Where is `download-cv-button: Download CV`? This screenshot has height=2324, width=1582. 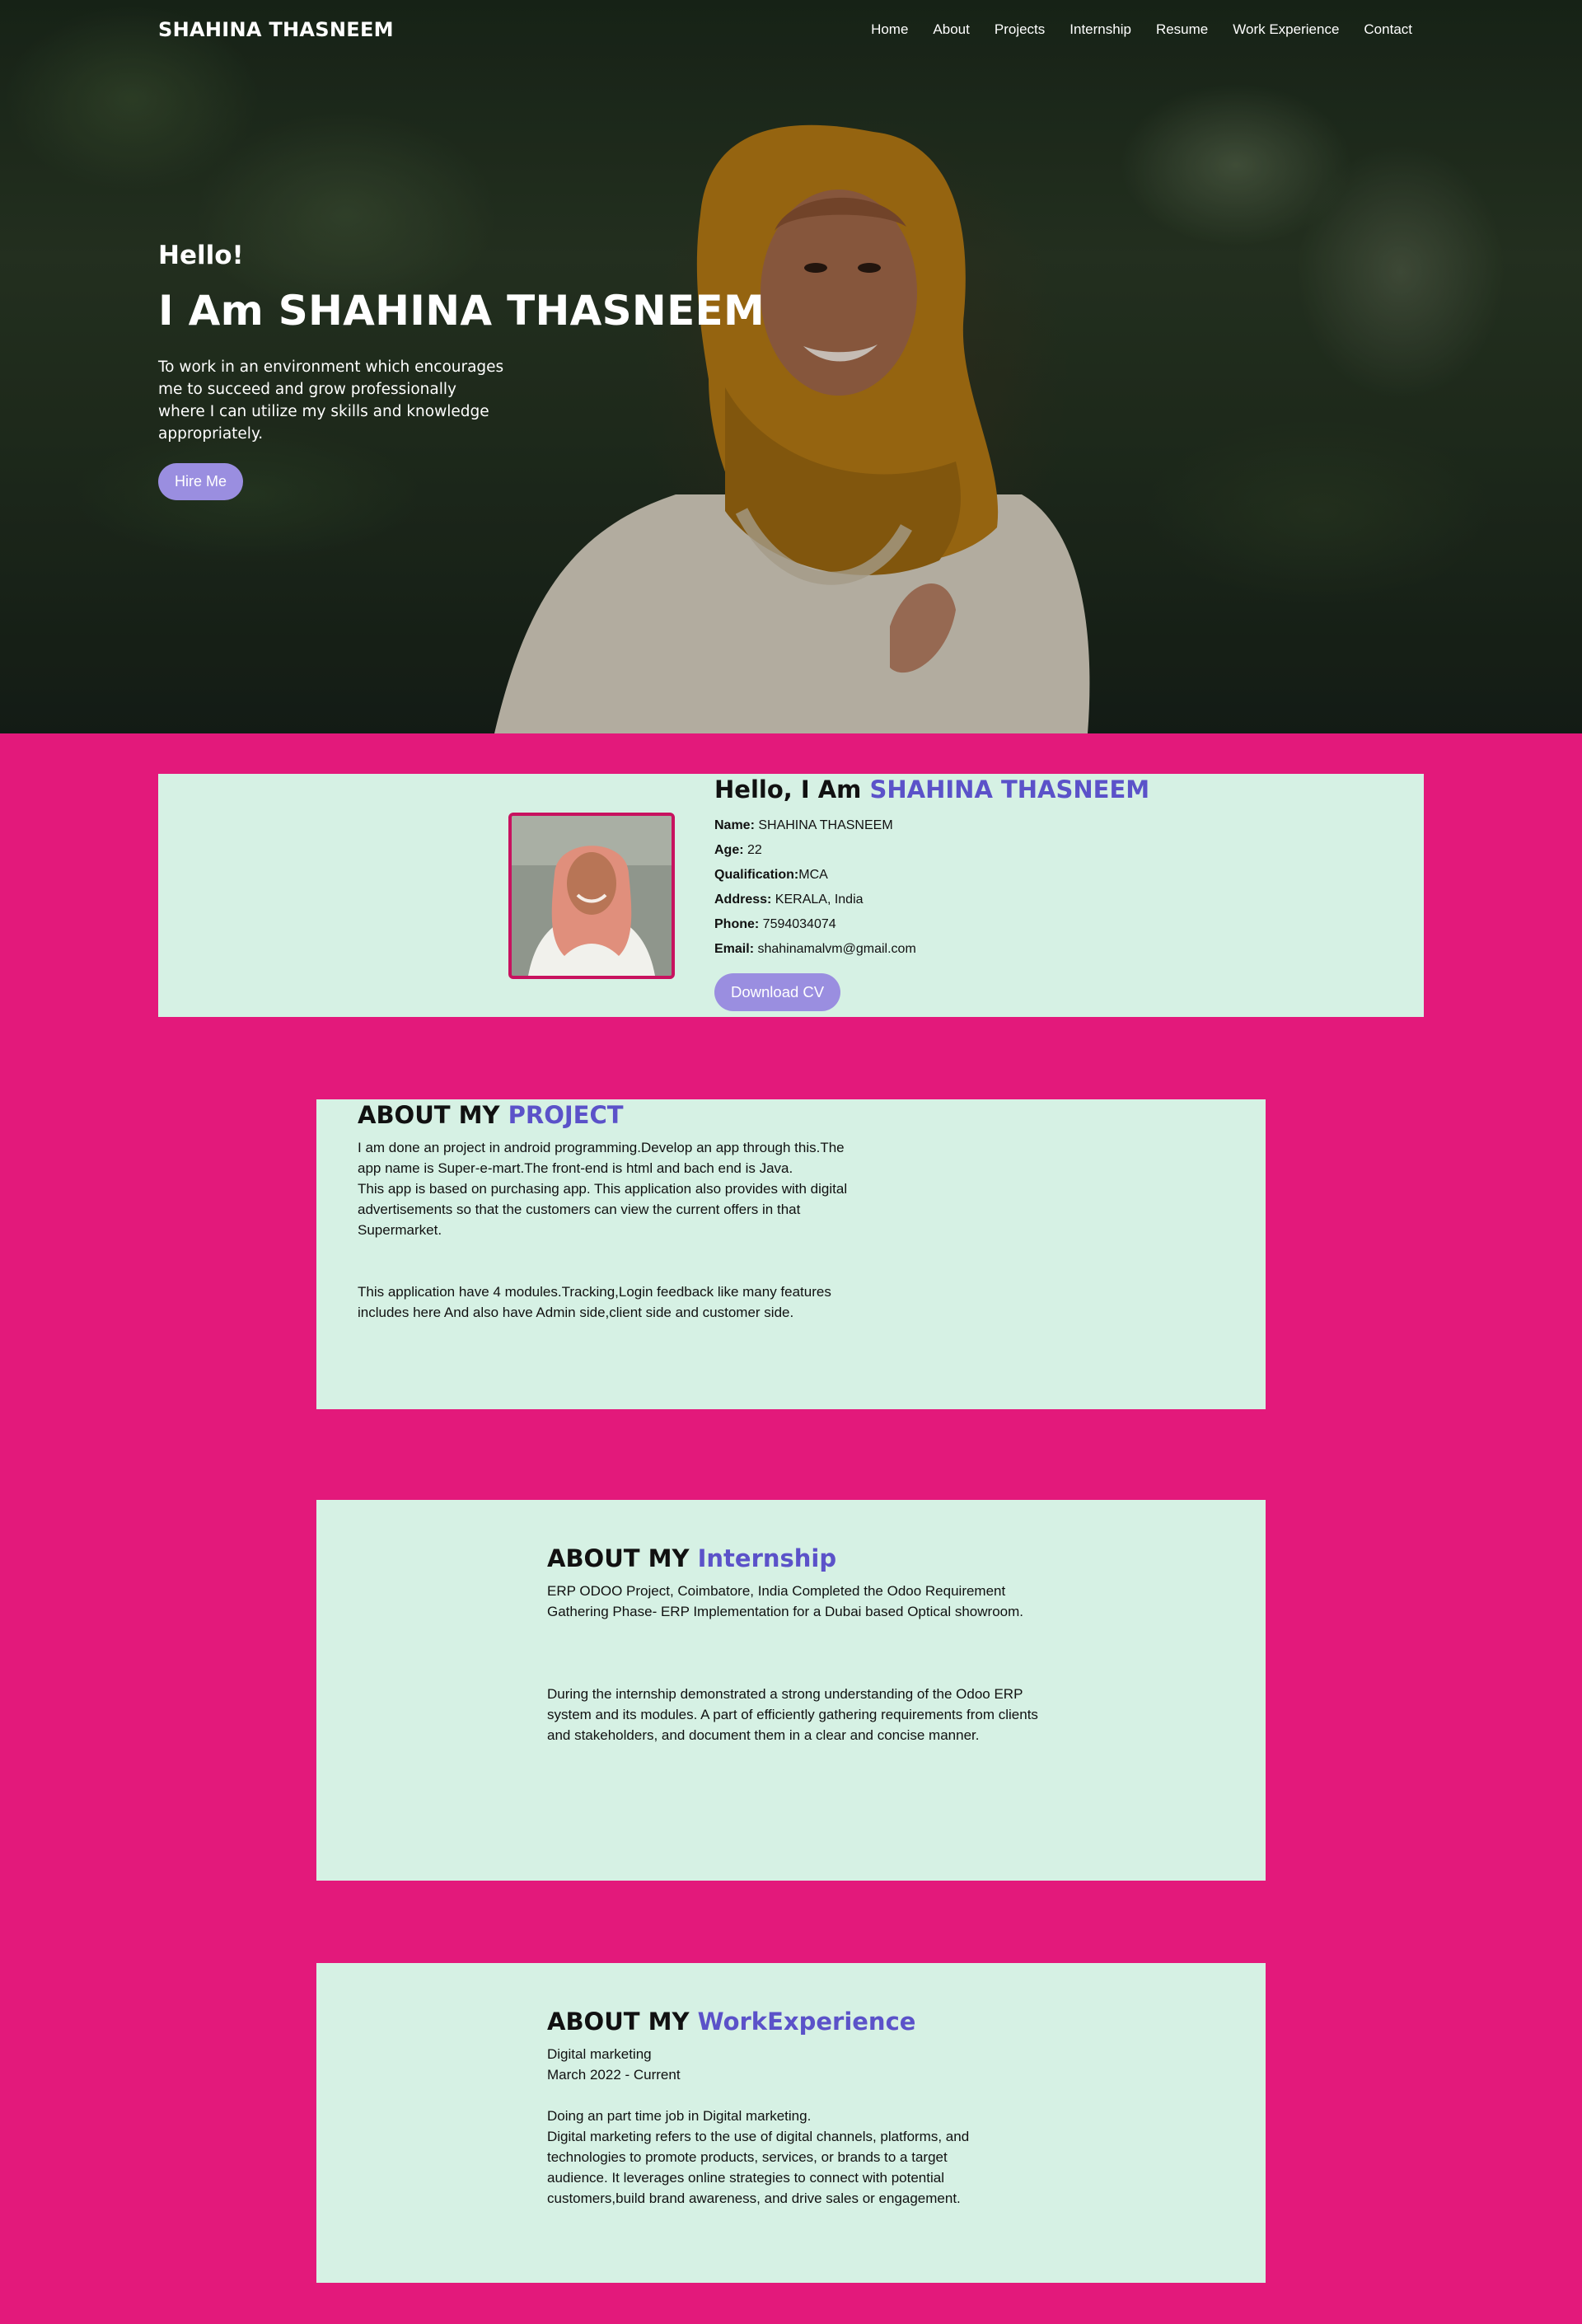
download-cv-button: Download CV is located at coordinates (777, 992).